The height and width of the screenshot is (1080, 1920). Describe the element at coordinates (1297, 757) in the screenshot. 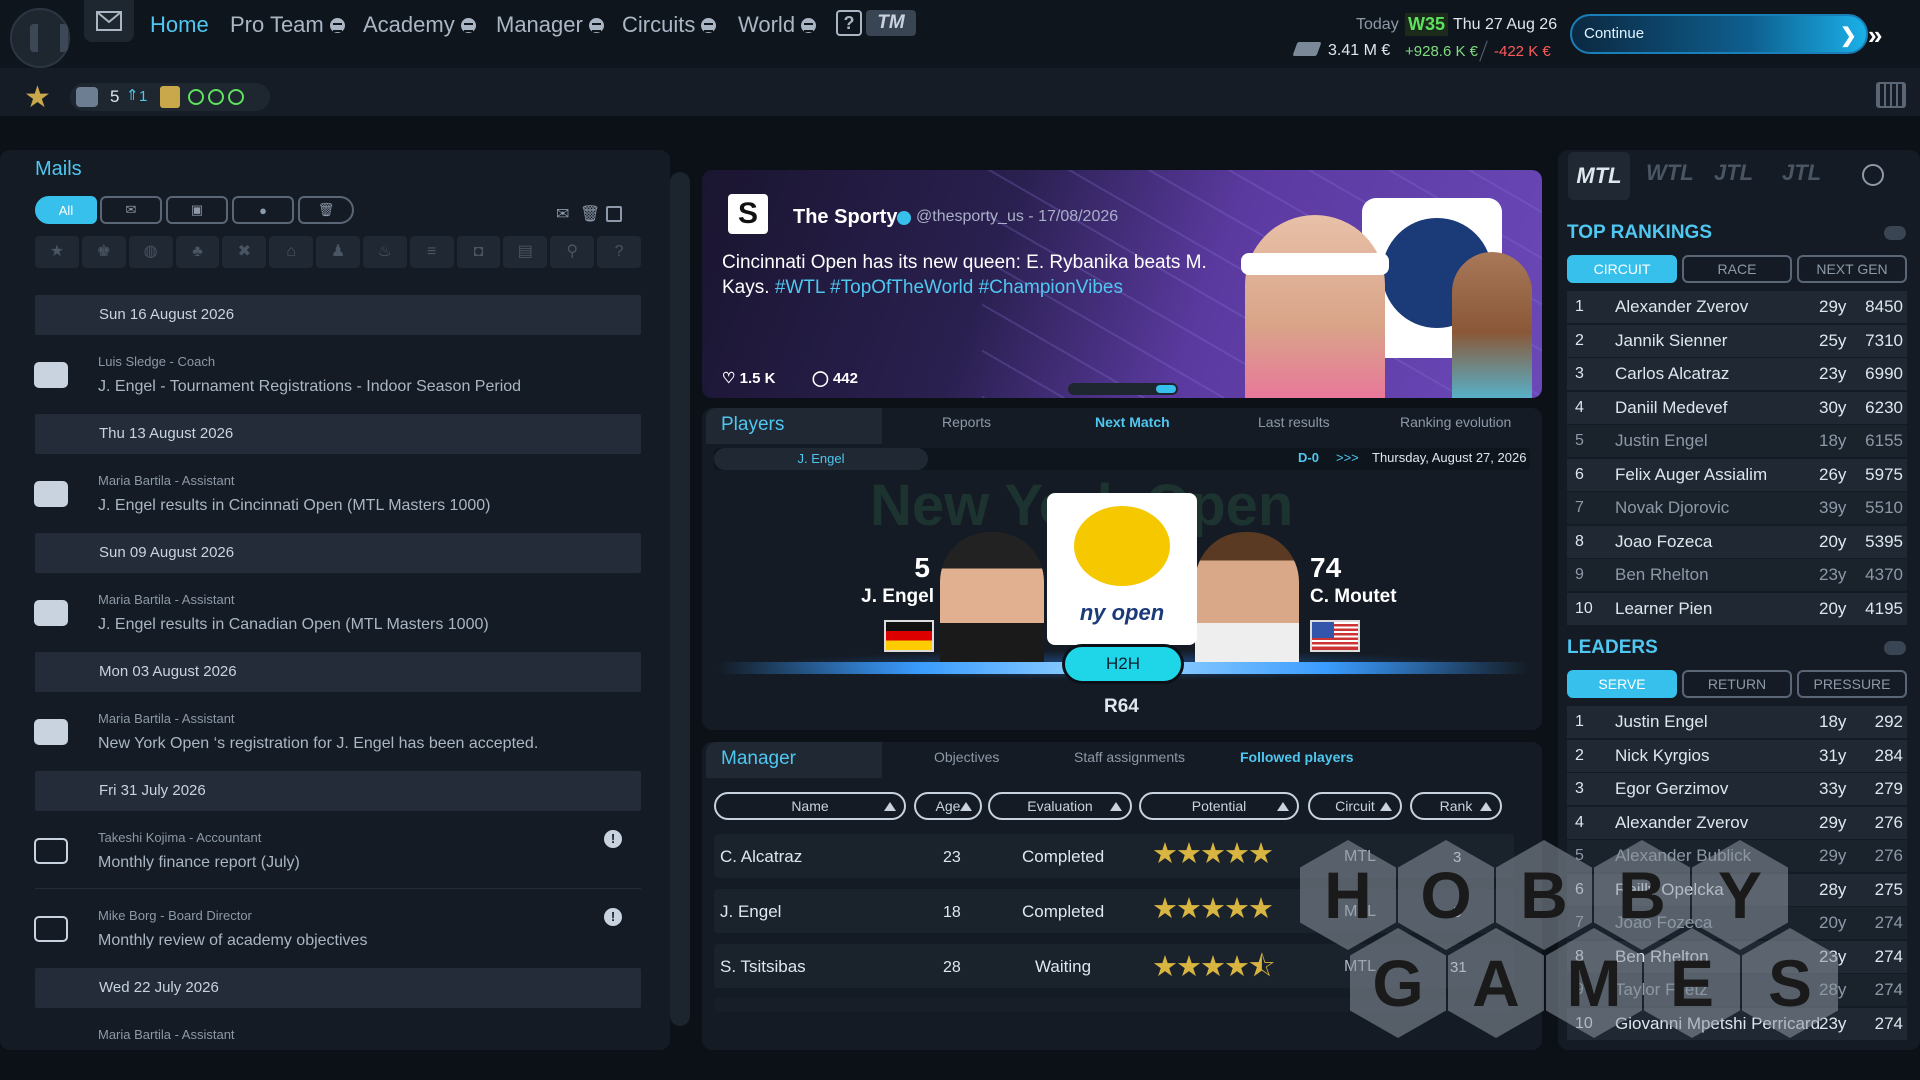

I see `tab-followed-players: Followed players` at that location.